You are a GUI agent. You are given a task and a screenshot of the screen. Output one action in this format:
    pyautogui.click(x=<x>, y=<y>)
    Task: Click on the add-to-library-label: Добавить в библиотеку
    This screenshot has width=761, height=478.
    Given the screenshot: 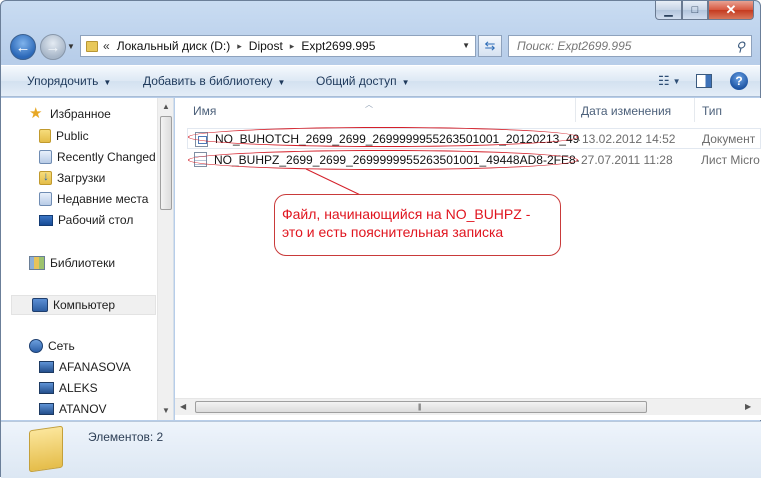 What is the action you would take?
    pyautogui.click(x=208, y=81)
    